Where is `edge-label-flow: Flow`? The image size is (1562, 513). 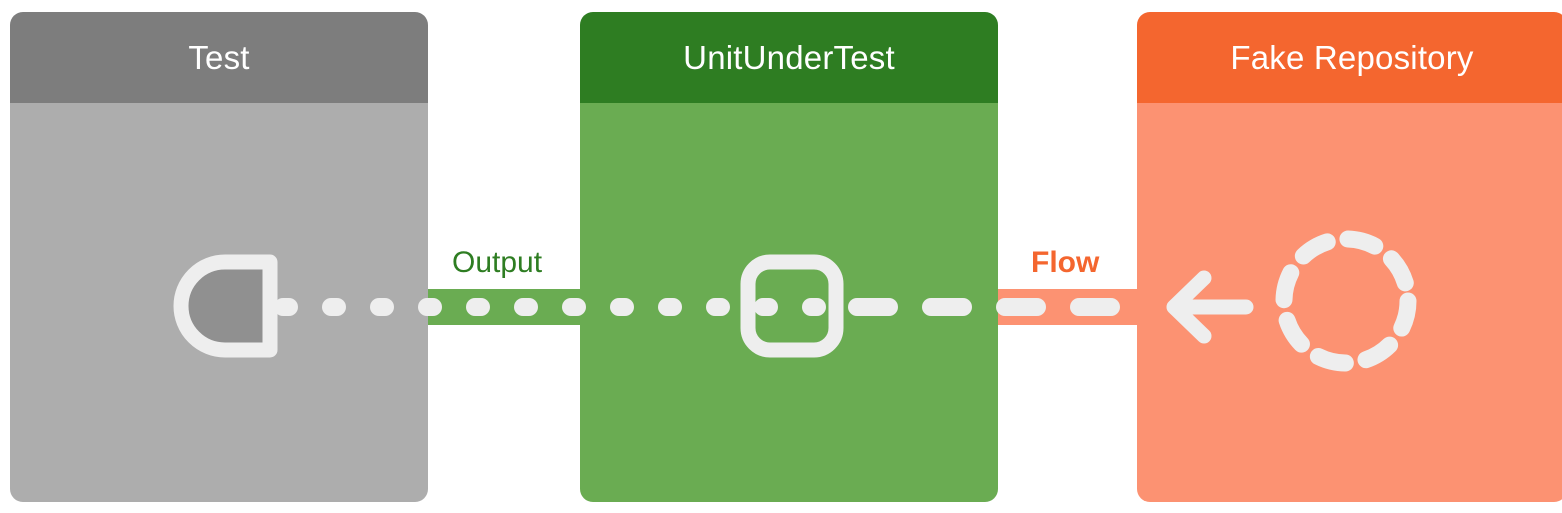
edge-label-flow: Flow is located at coordinates (1065, 262).